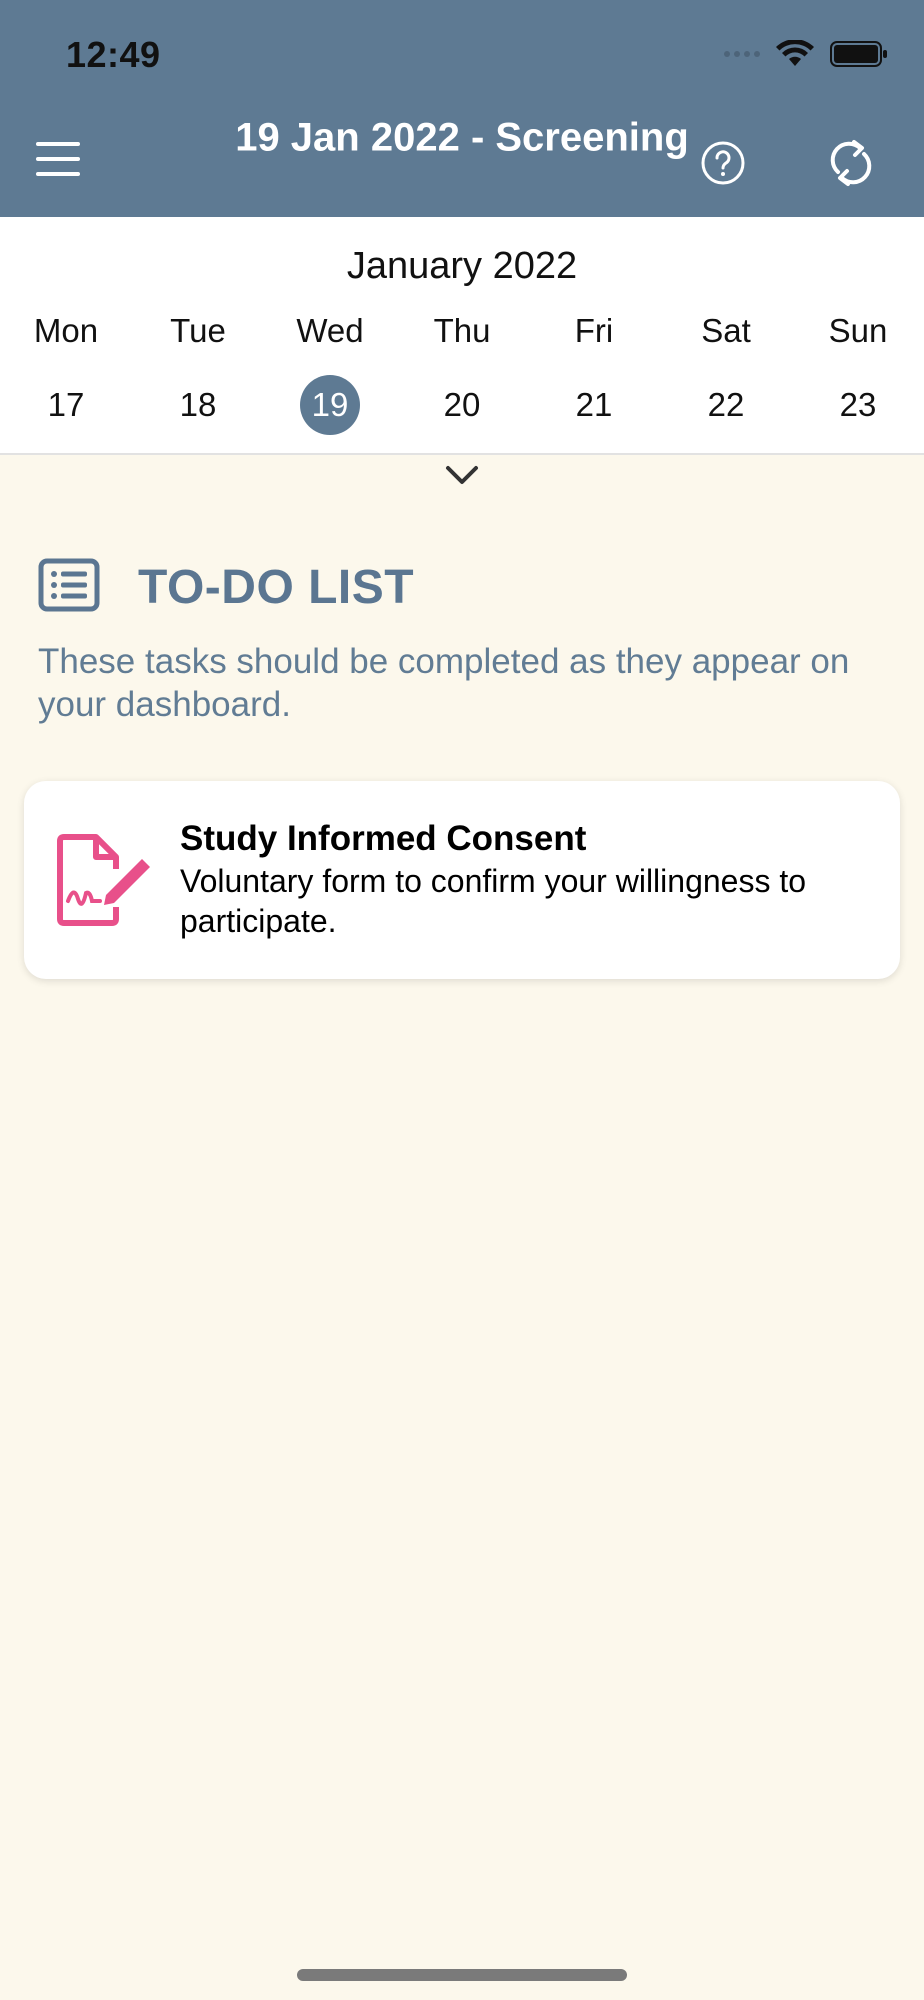 This screenshot has height=2000, width=924. I want to click on weekday-label: Sat, so click(726, 330).